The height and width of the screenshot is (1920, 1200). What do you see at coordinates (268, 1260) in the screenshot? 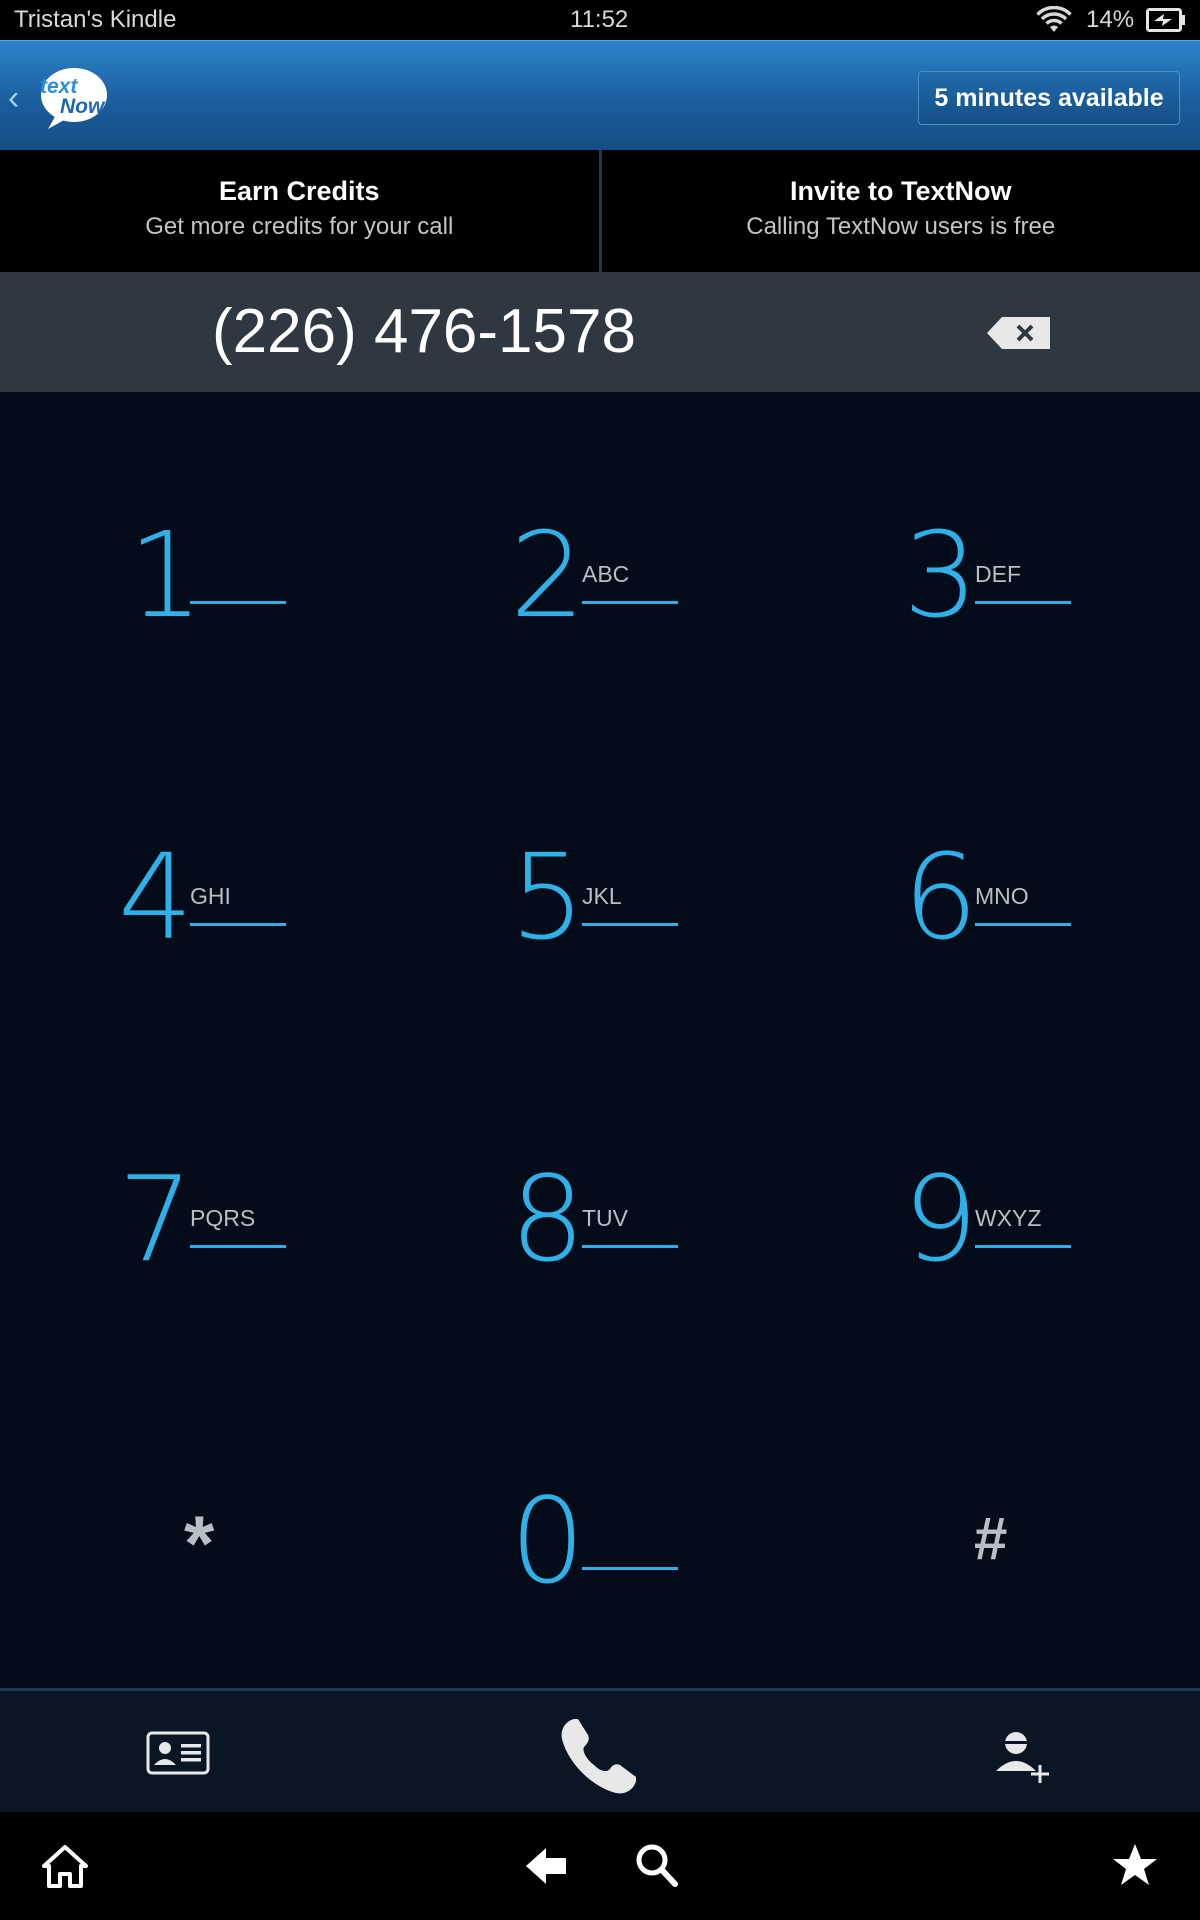
I see `key-7: 7 PQRS` at bounding box center [268, 1260].